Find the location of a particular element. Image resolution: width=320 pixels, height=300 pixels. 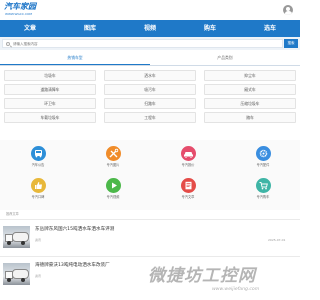

vehicle-type-button: 道路清障车 is located at coordinates (50, 89).